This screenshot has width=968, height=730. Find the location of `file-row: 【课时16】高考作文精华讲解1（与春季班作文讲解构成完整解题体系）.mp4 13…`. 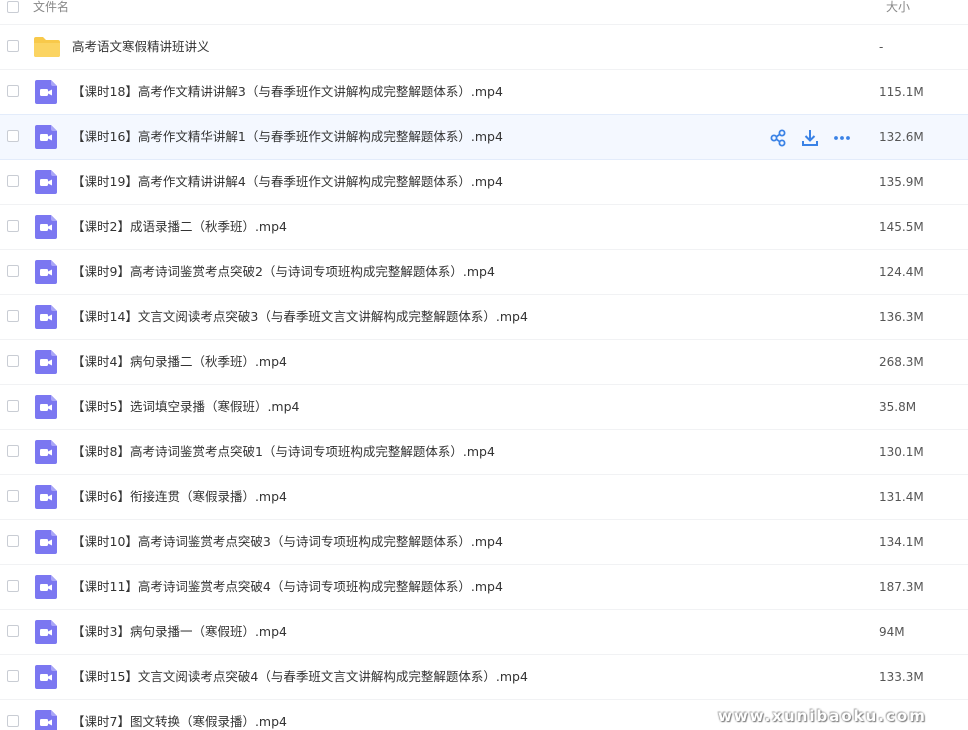

file-row: 【课时16】高考作文精华讲解1（与春季班作文讲解构成完整解题体系）.mp4 13… is located at coordinates (484, 137).